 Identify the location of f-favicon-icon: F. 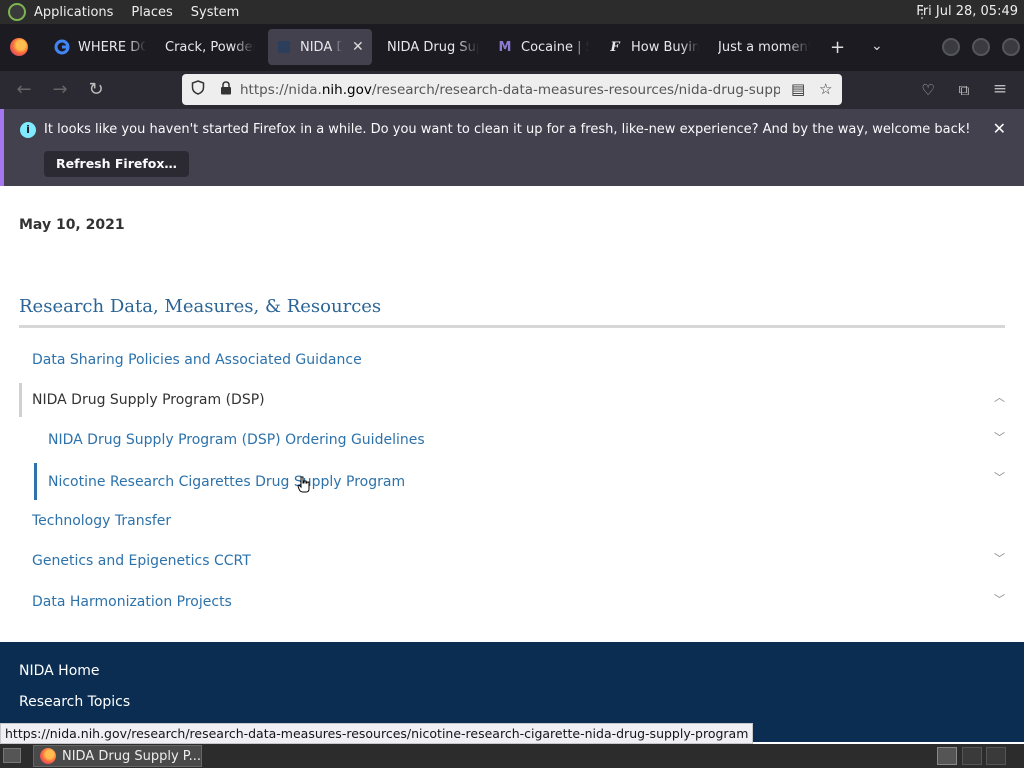
(615, 47).